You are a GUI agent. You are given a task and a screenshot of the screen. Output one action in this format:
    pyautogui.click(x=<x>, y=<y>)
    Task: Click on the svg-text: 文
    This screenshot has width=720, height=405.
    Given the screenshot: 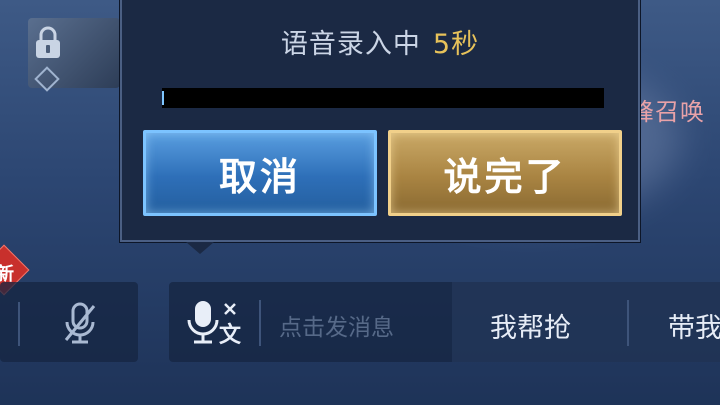 What is the action you would take?
    pyautogui.click(x=230, y=335)
    